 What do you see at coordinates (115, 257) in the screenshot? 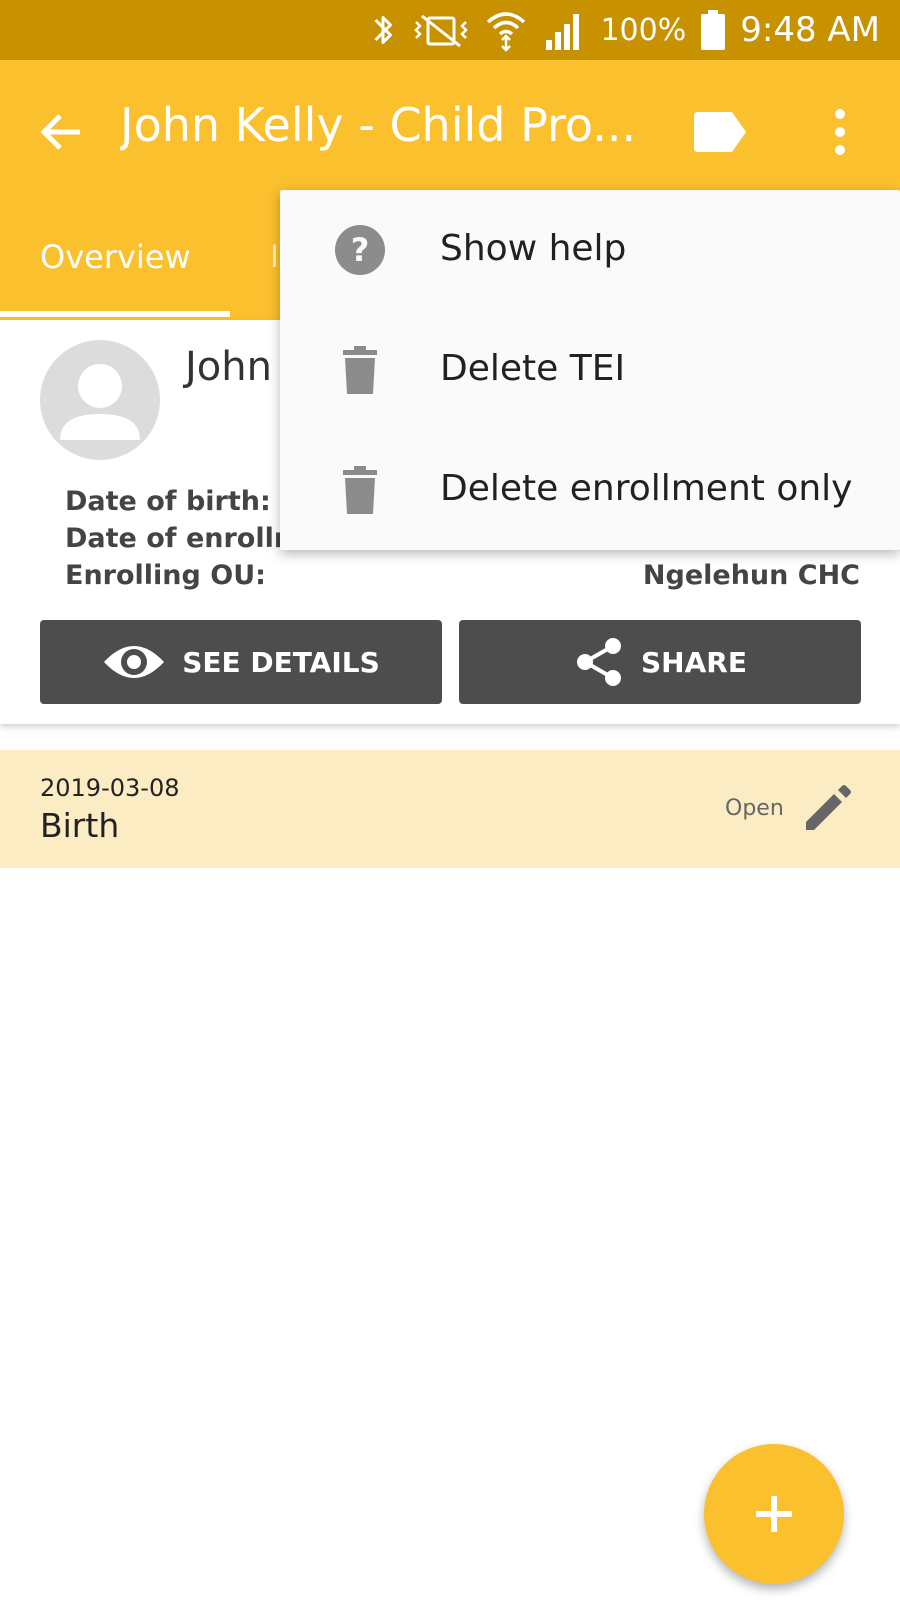
I see `tab-overview: Overview` at bounding box center [115, 257].